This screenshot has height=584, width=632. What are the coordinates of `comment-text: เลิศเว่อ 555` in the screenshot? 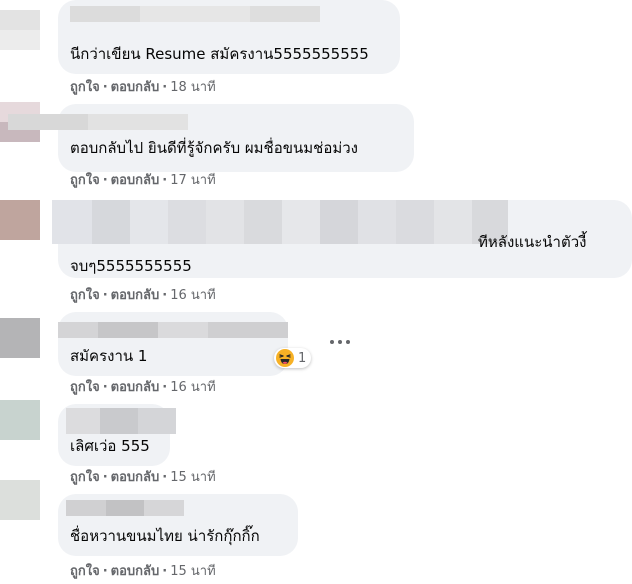 It's located at (110, 446).